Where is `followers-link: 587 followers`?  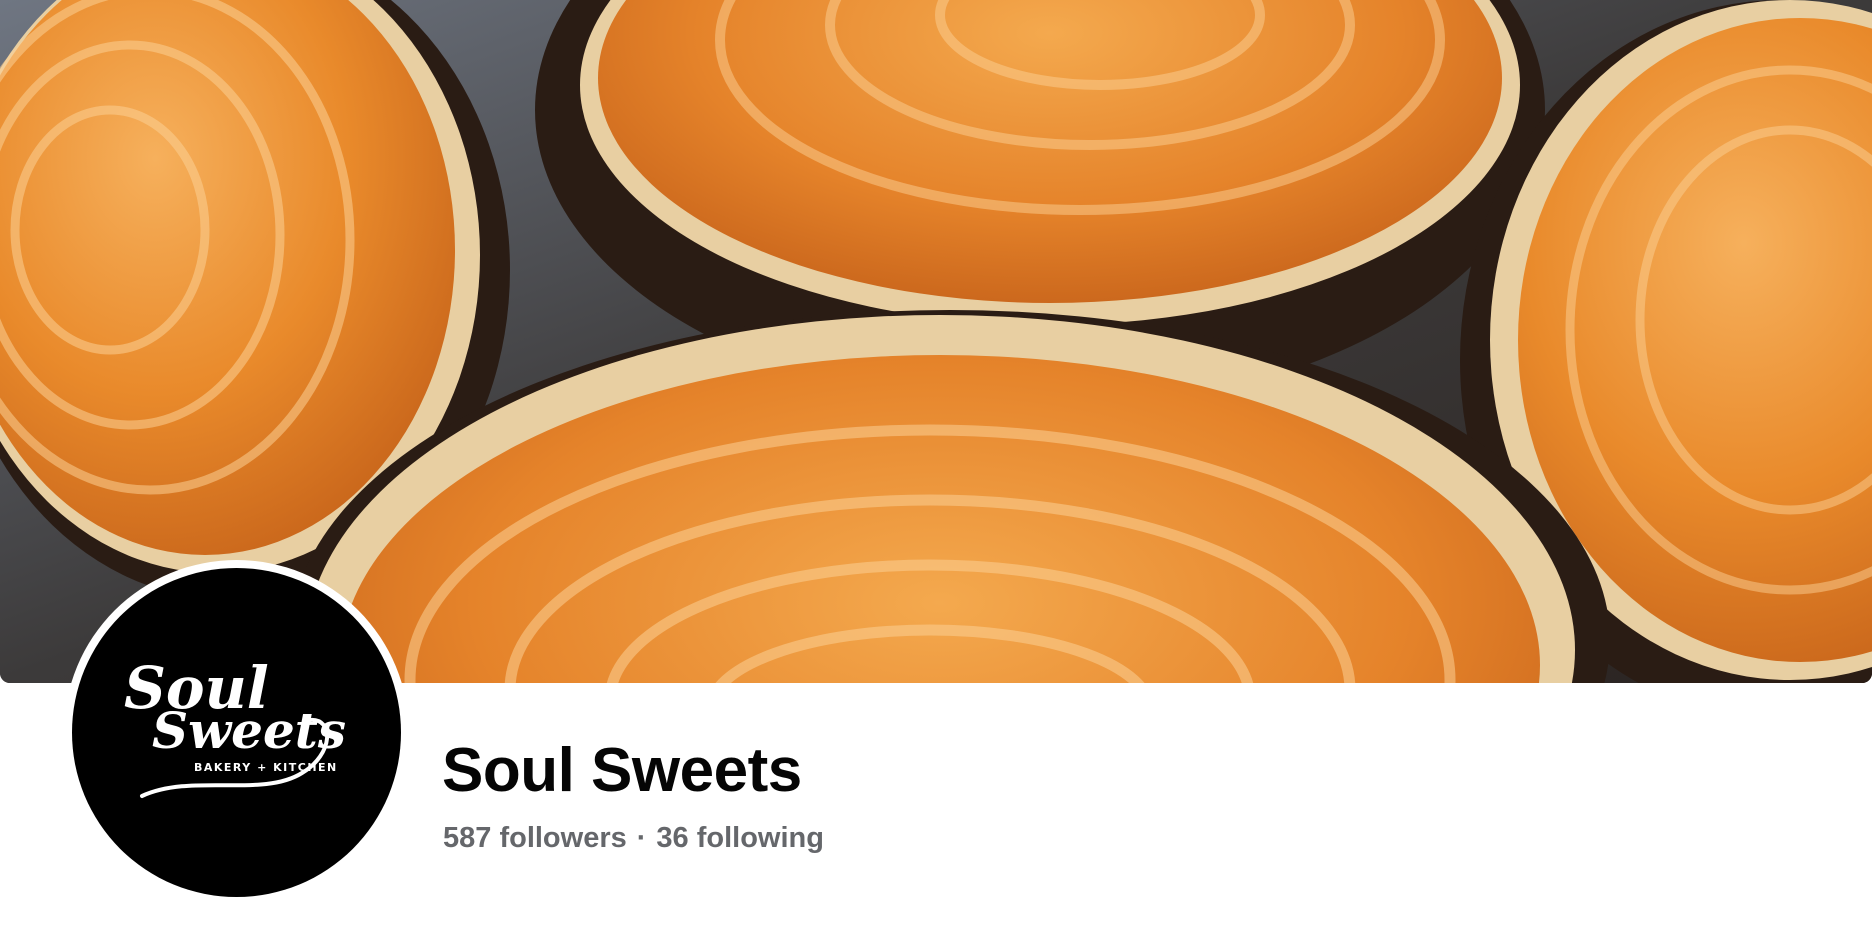 followers-link: 587 followers is located at coordinates (535, 838).